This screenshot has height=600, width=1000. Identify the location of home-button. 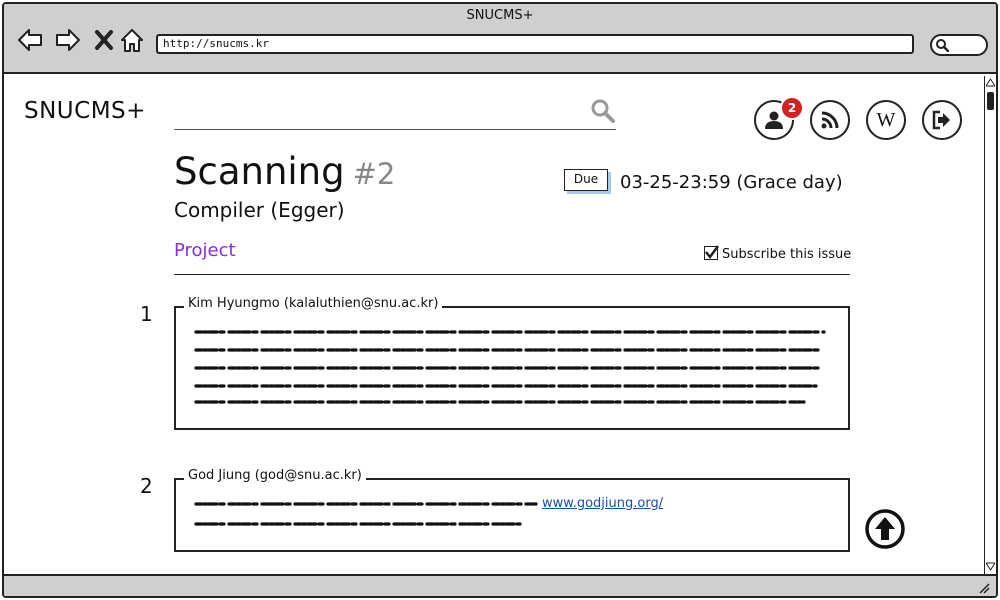
(132, 40).